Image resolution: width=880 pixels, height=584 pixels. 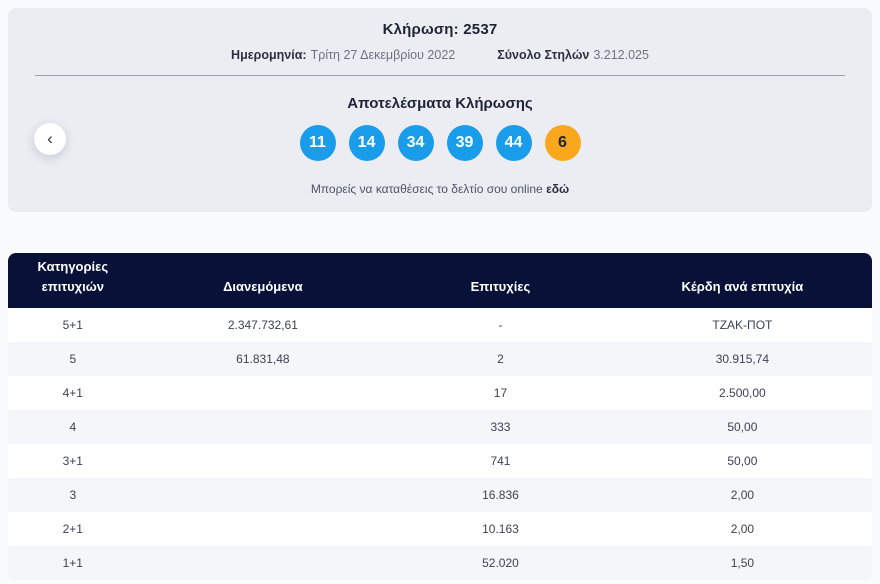 What do you see at coordinates (366, 143) in the screenshot?
I see `number-ball: 14` at bounding box center [366, 143].